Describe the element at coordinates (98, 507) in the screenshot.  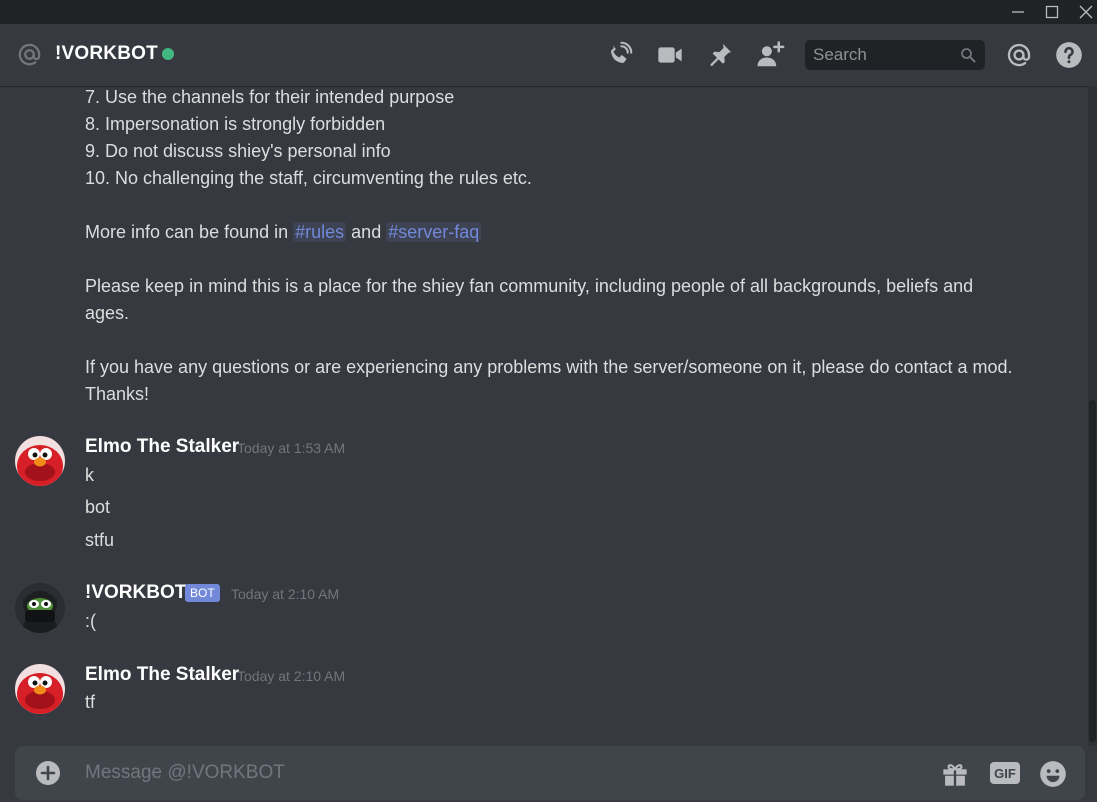
I see `message-text: bot` at that location.